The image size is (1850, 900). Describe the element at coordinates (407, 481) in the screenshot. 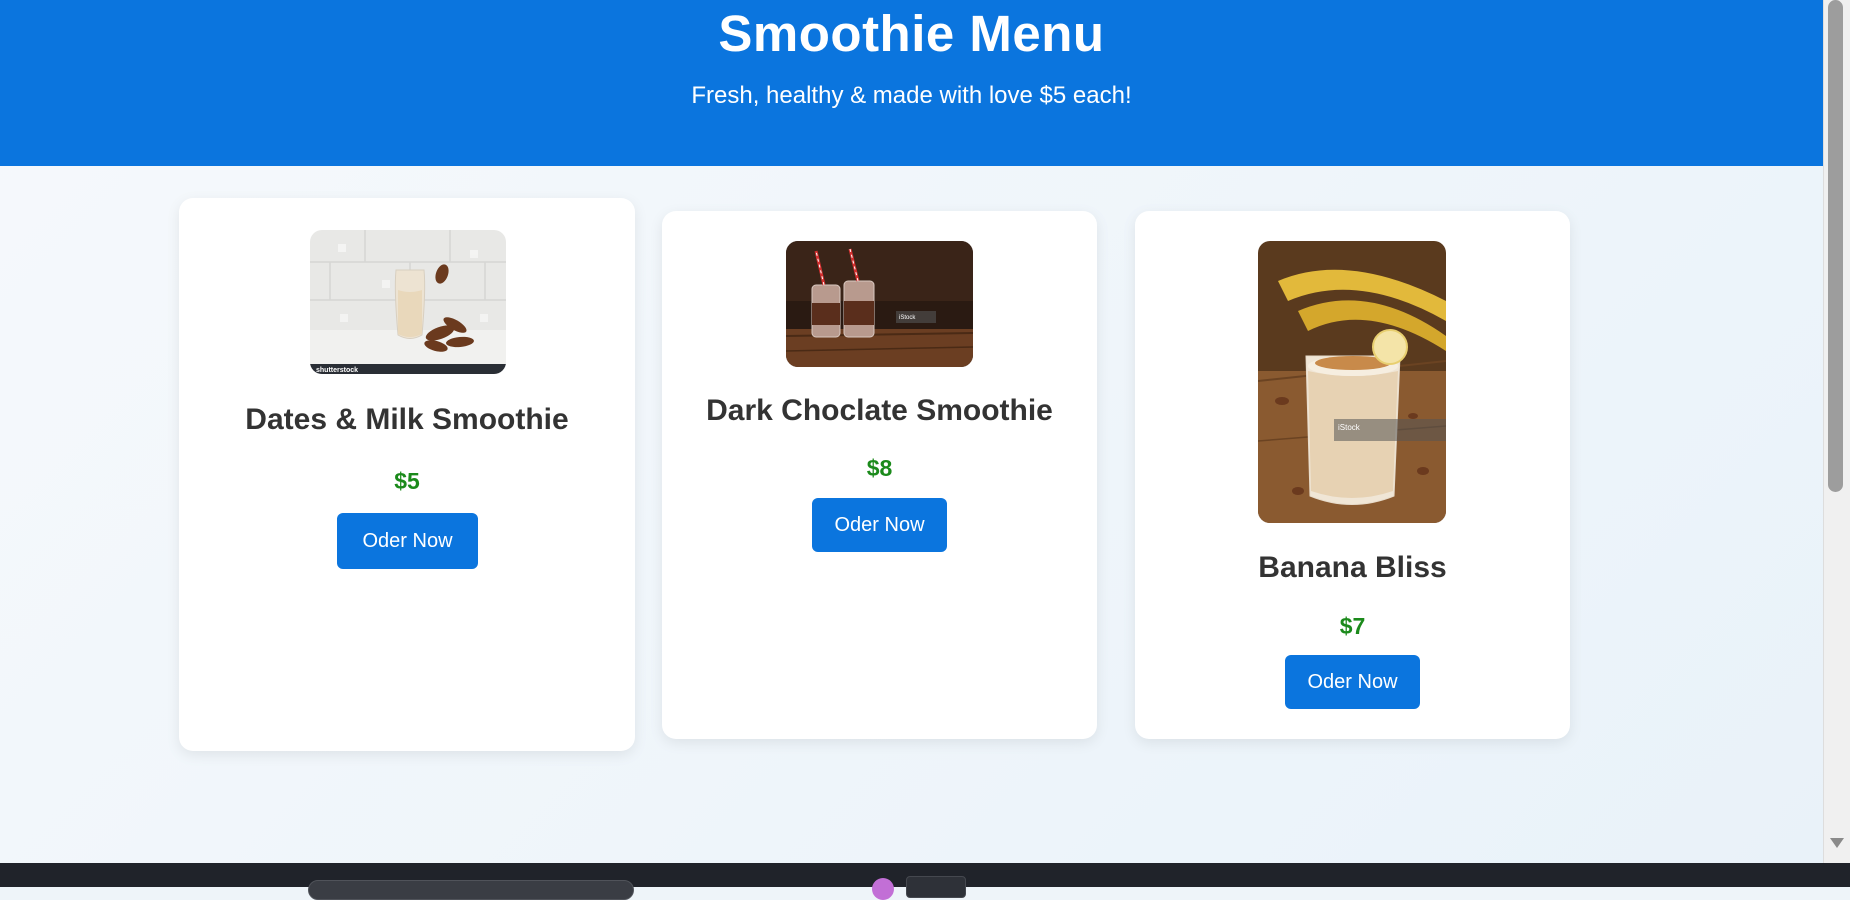

I see `product-price: $5` at that location.